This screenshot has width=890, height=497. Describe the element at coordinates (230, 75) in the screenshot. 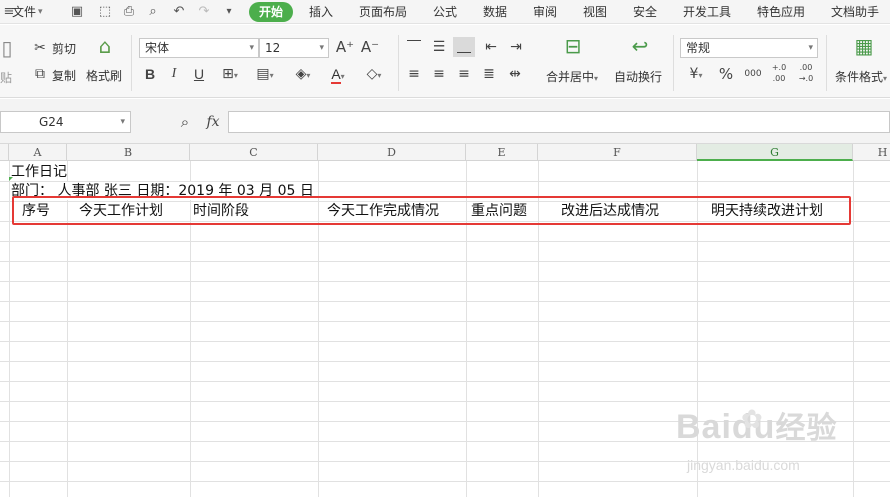

I see `borders-icon: ⊞▾` at that location.